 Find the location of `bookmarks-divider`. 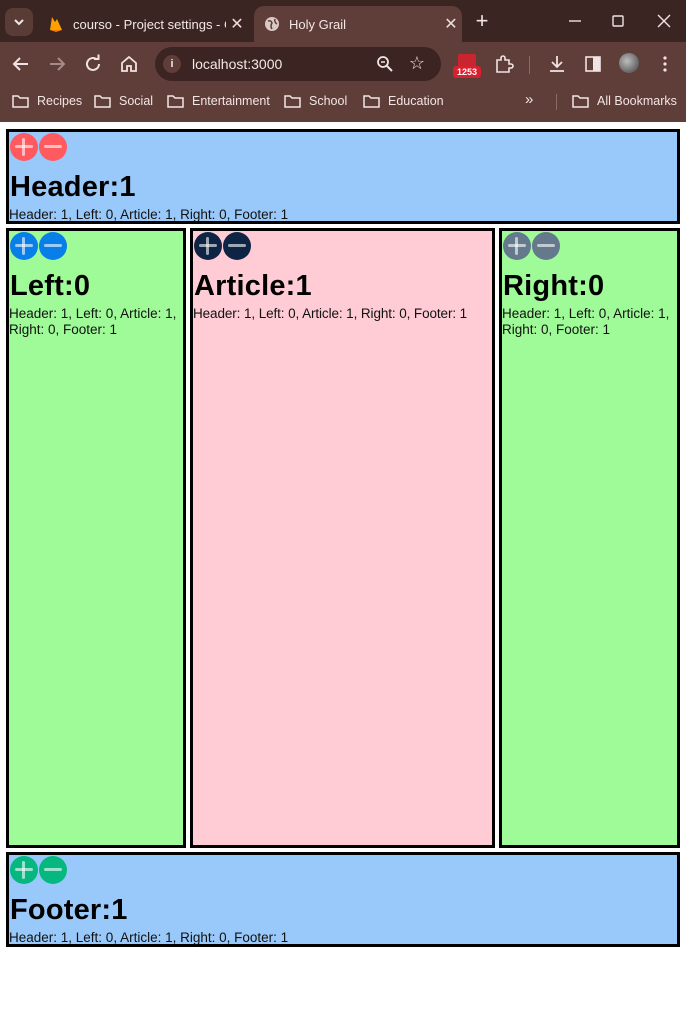

bookmarks-divider is located at coordinates (556, 102).